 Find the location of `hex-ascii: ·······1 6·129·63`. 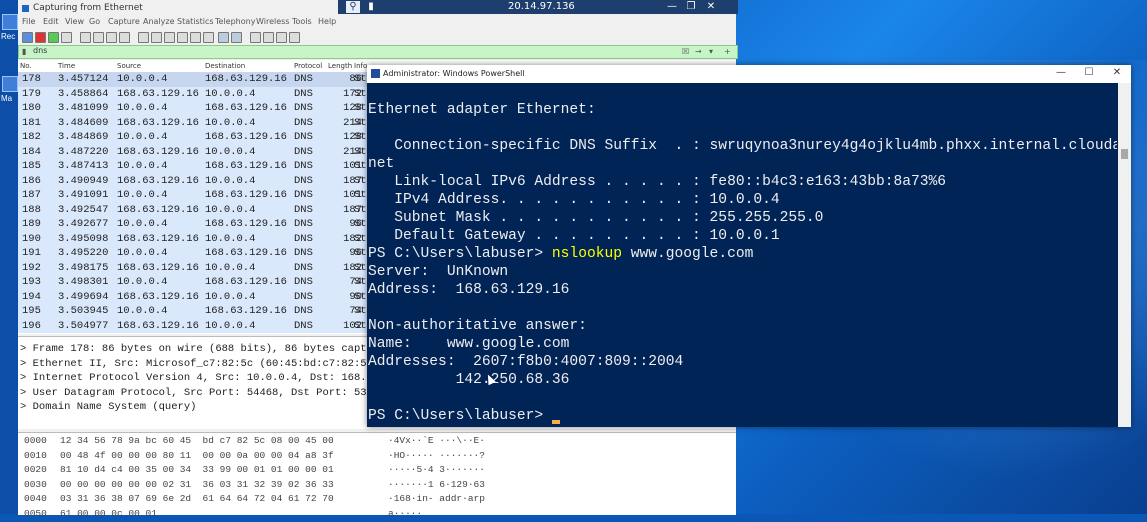

hex-ascii: ·······1 6·129·63 is located at coordinates (436, 486).